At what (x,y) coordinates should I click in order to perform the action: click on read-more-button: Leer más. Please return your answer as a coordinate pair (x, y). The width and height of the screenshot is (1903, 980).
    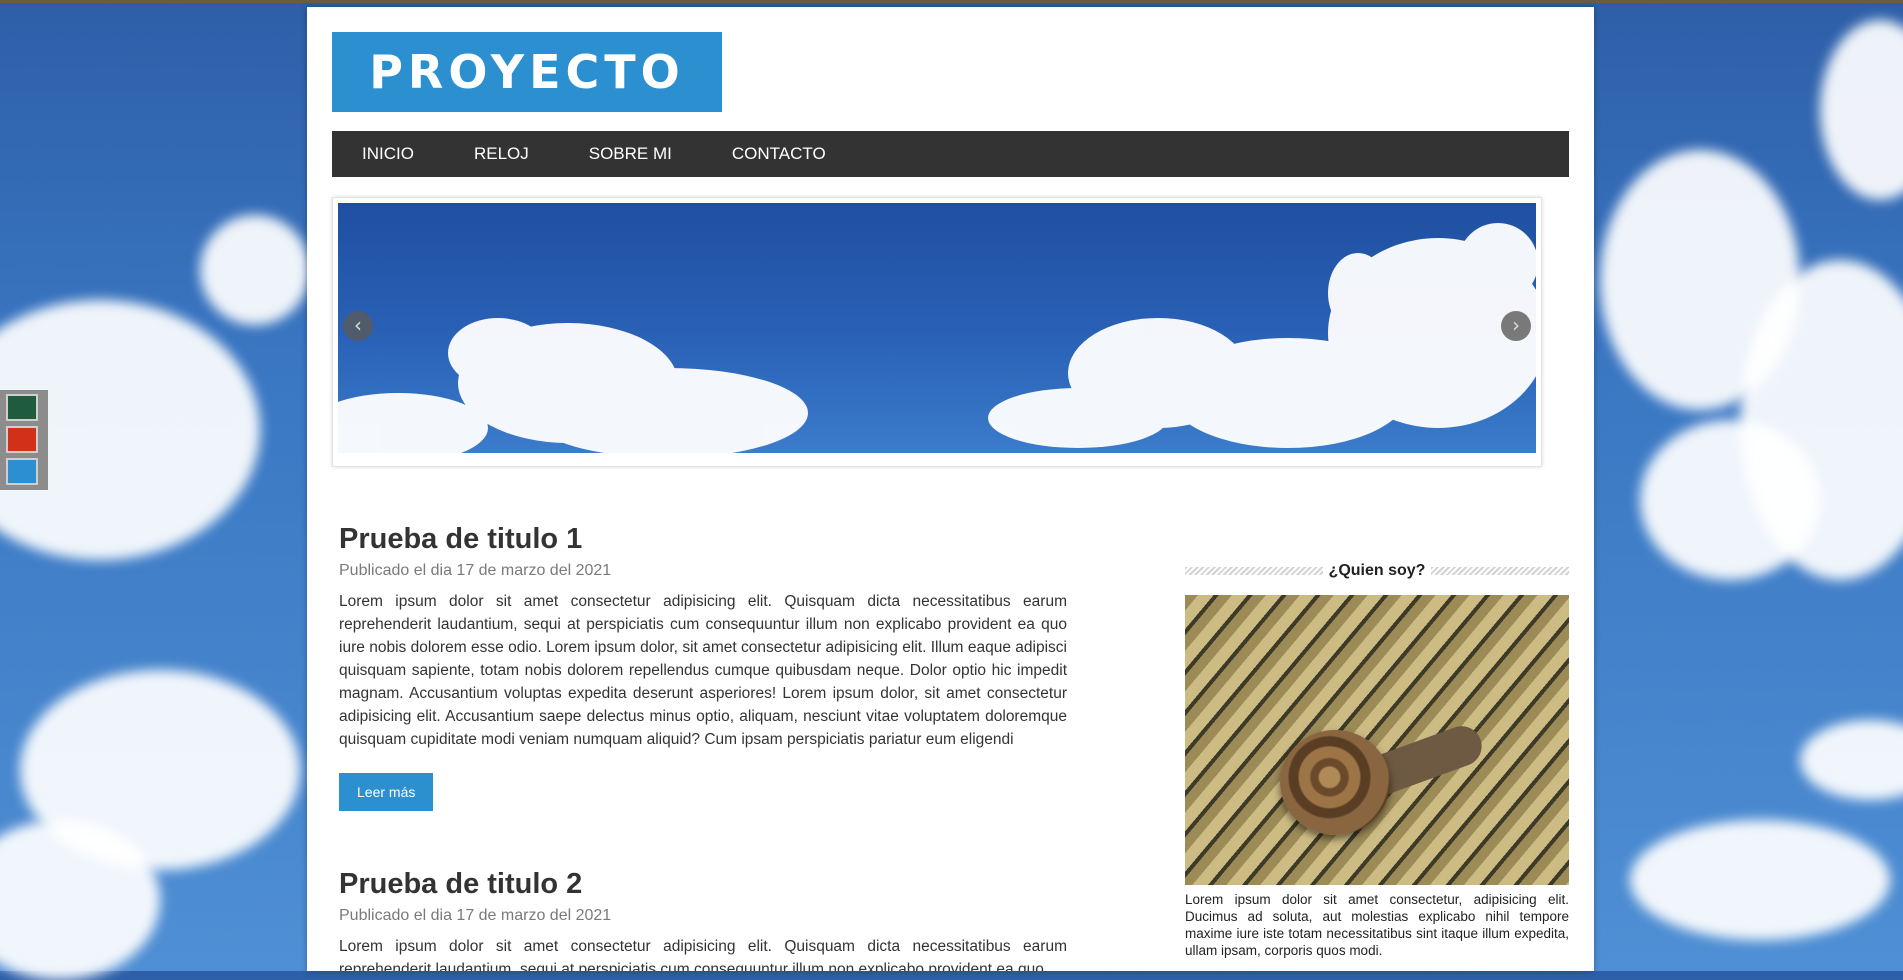
    Looking at the image, I should click on (386, 792).